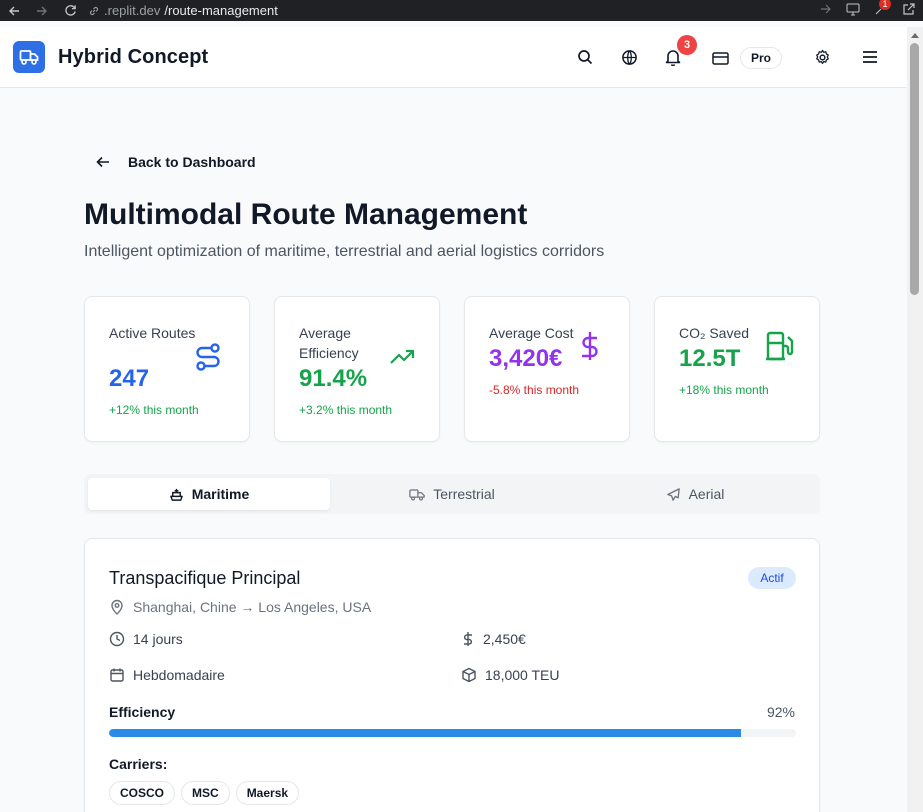 This screenshot has width=923, height=812. I want to click on route-cost: 2,450€, so click(493, 639).